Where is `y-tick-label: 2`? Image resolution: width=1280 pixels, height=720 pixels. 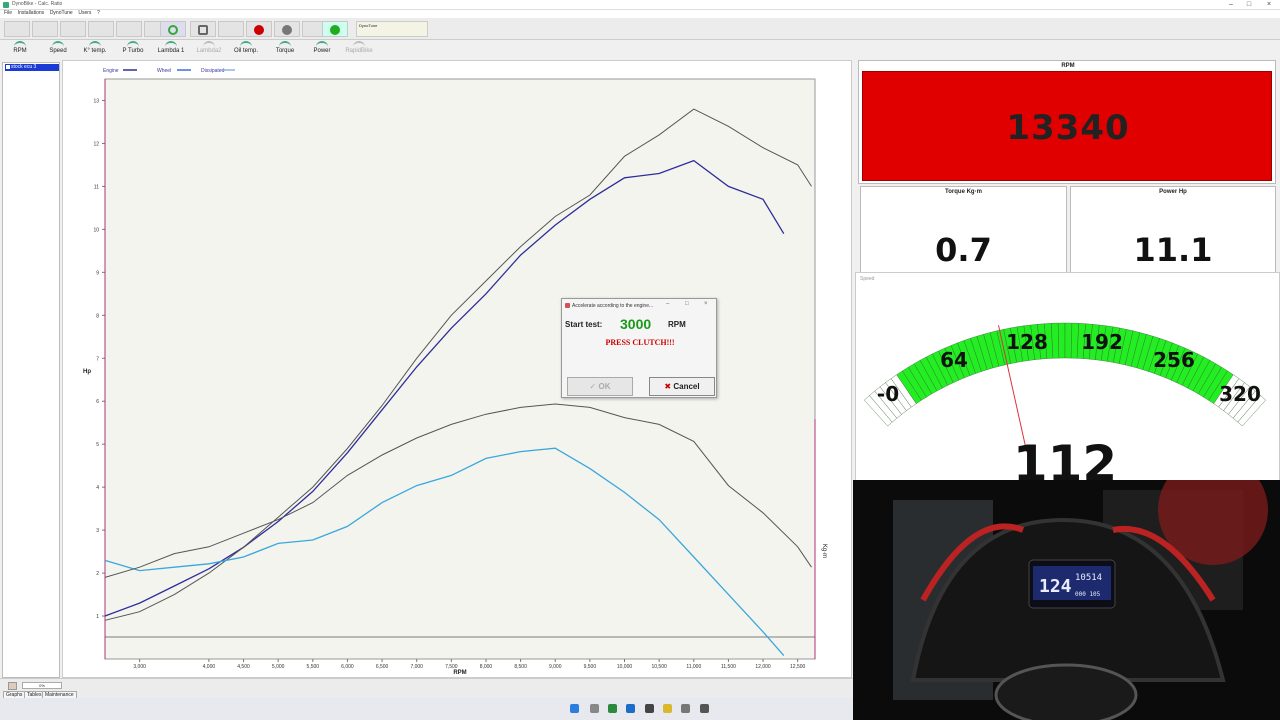
y-tick-label: 2 is located at coordinates (97, 574).